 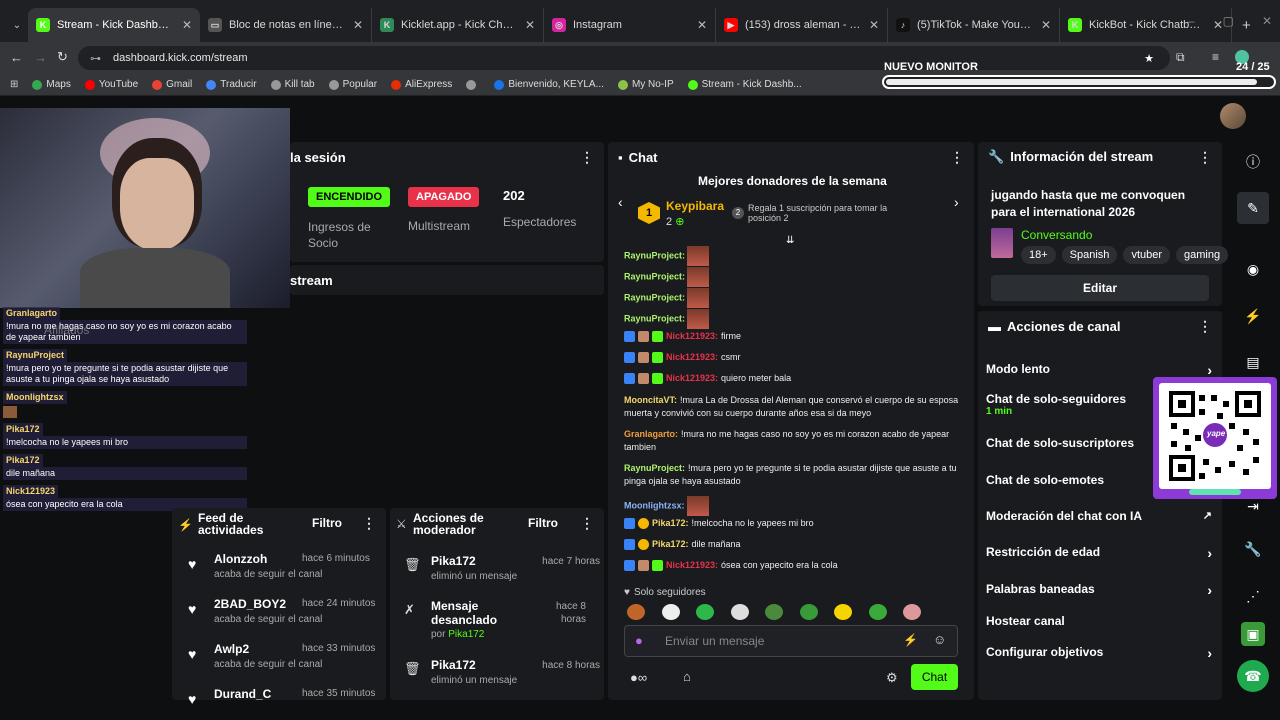 What do you see at coordinates (352, 84) in the screenshot?
I see `bookmark-item: Popular` at bounding box center [352, 84].